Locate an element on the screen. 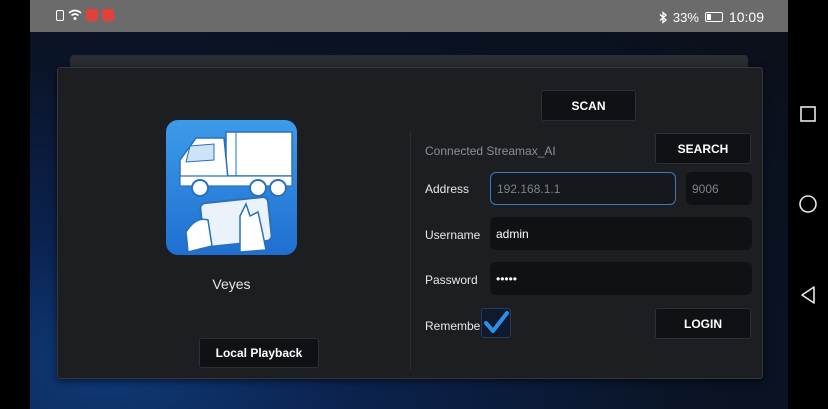 The width and height of the screenshot is (828, 409). app-name: Veyes is located at coordinates (231, 284).